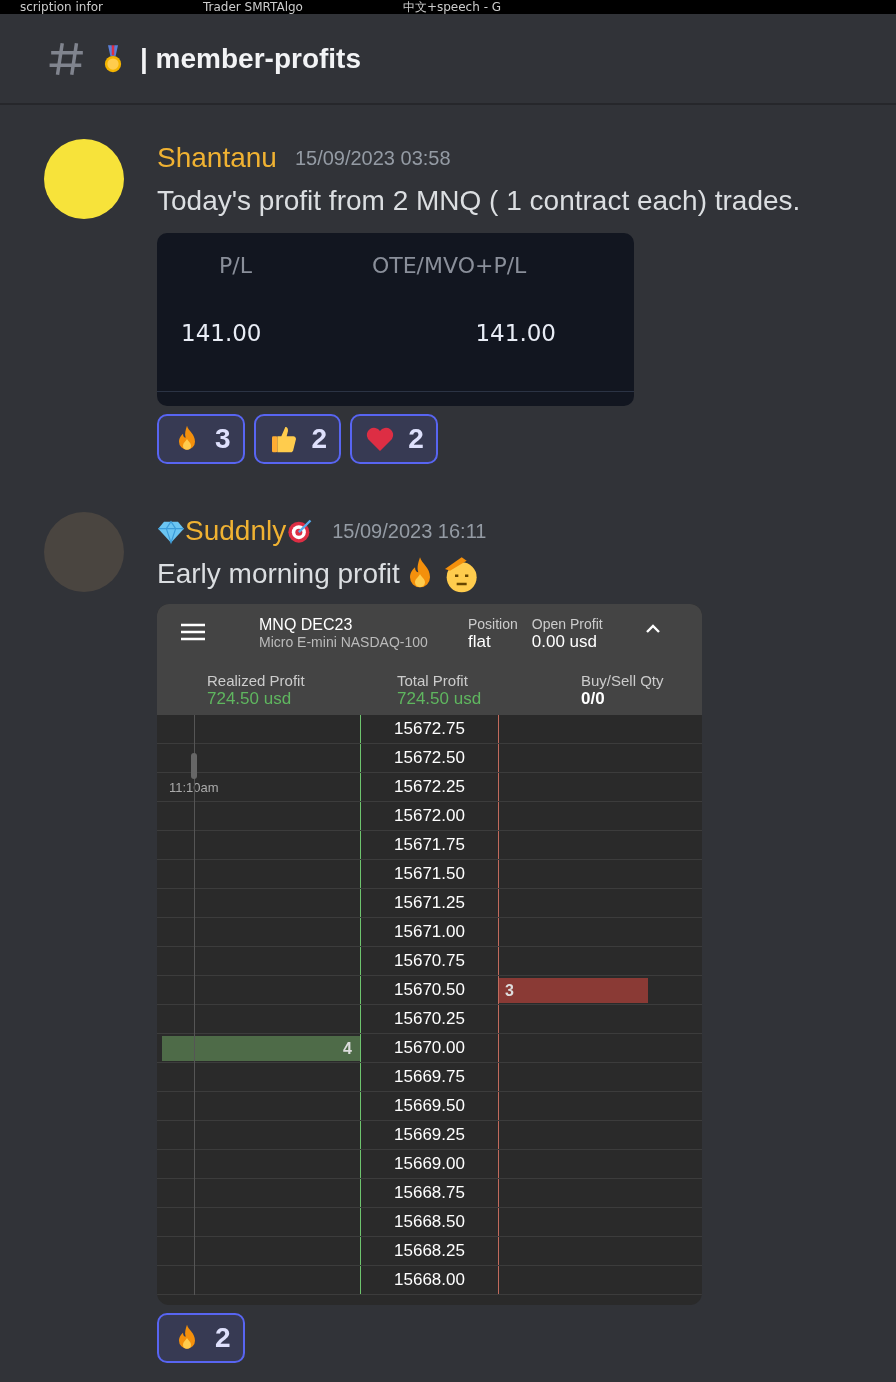 Image resolution: width=896 pixels, height=1382 pixels. I want to click on price-cell: 15671.00, so click(429, 932).